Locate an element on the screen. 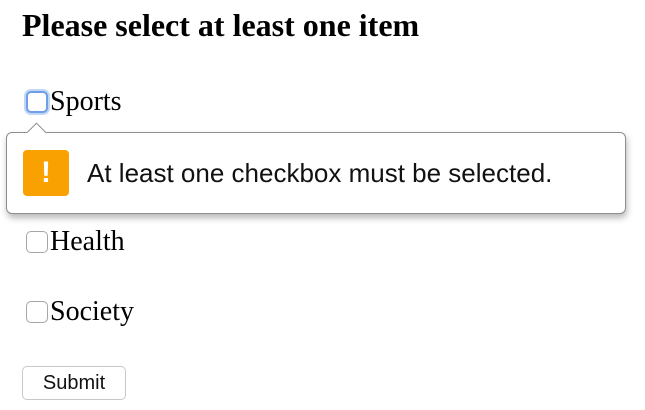 Image resolution: width=645 pixels, height=410 pixels. page-title: Please select at least one item is located at coordinates (221, 25).